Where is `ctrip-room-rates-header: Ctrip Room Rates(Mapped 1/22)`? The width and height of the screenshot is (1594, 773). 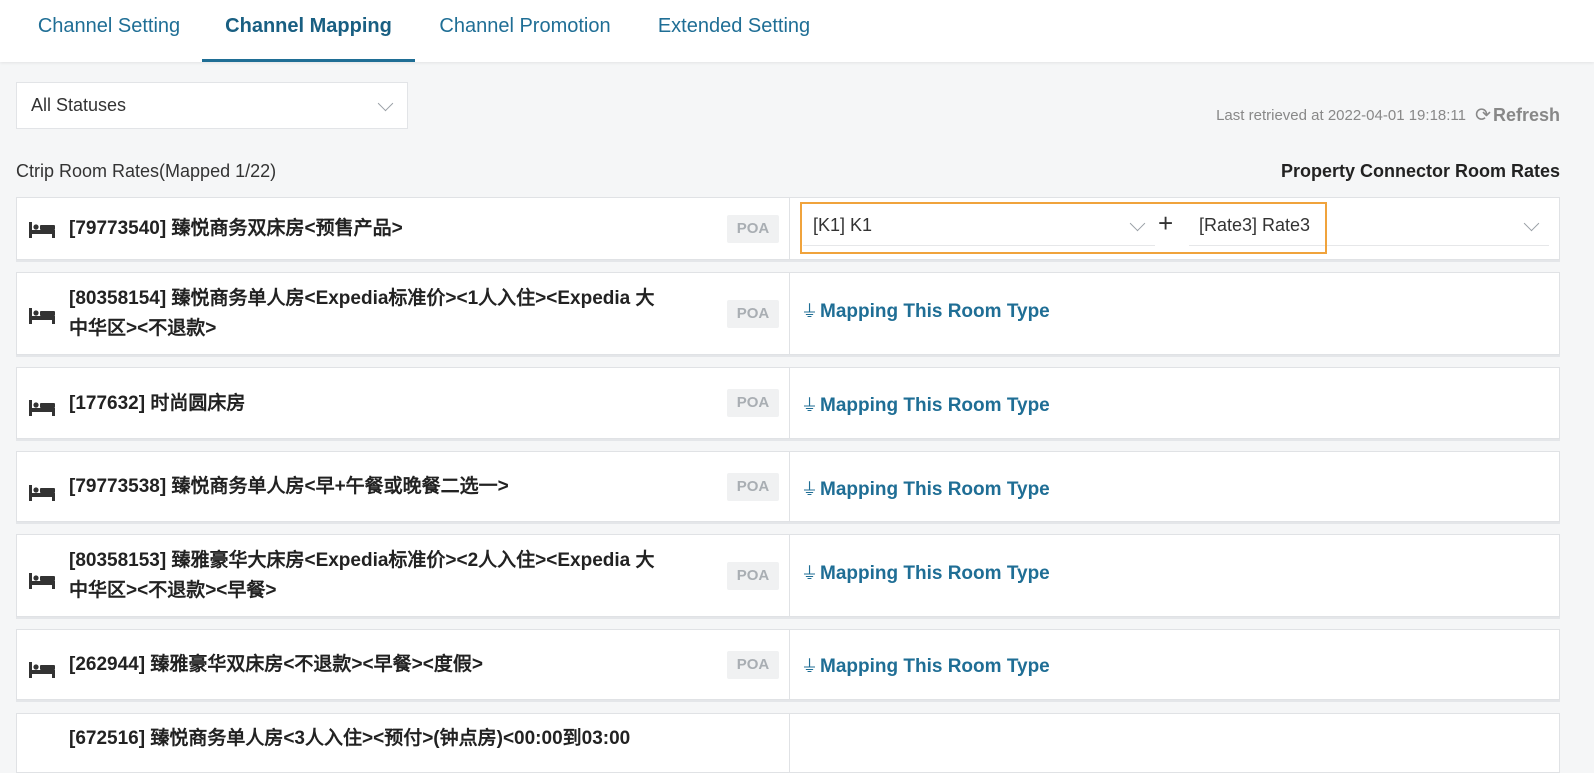 ctrip-room-rates-header: Ctrip Room Rates(Mapped 1/22) is located at coordinates (146, 171).